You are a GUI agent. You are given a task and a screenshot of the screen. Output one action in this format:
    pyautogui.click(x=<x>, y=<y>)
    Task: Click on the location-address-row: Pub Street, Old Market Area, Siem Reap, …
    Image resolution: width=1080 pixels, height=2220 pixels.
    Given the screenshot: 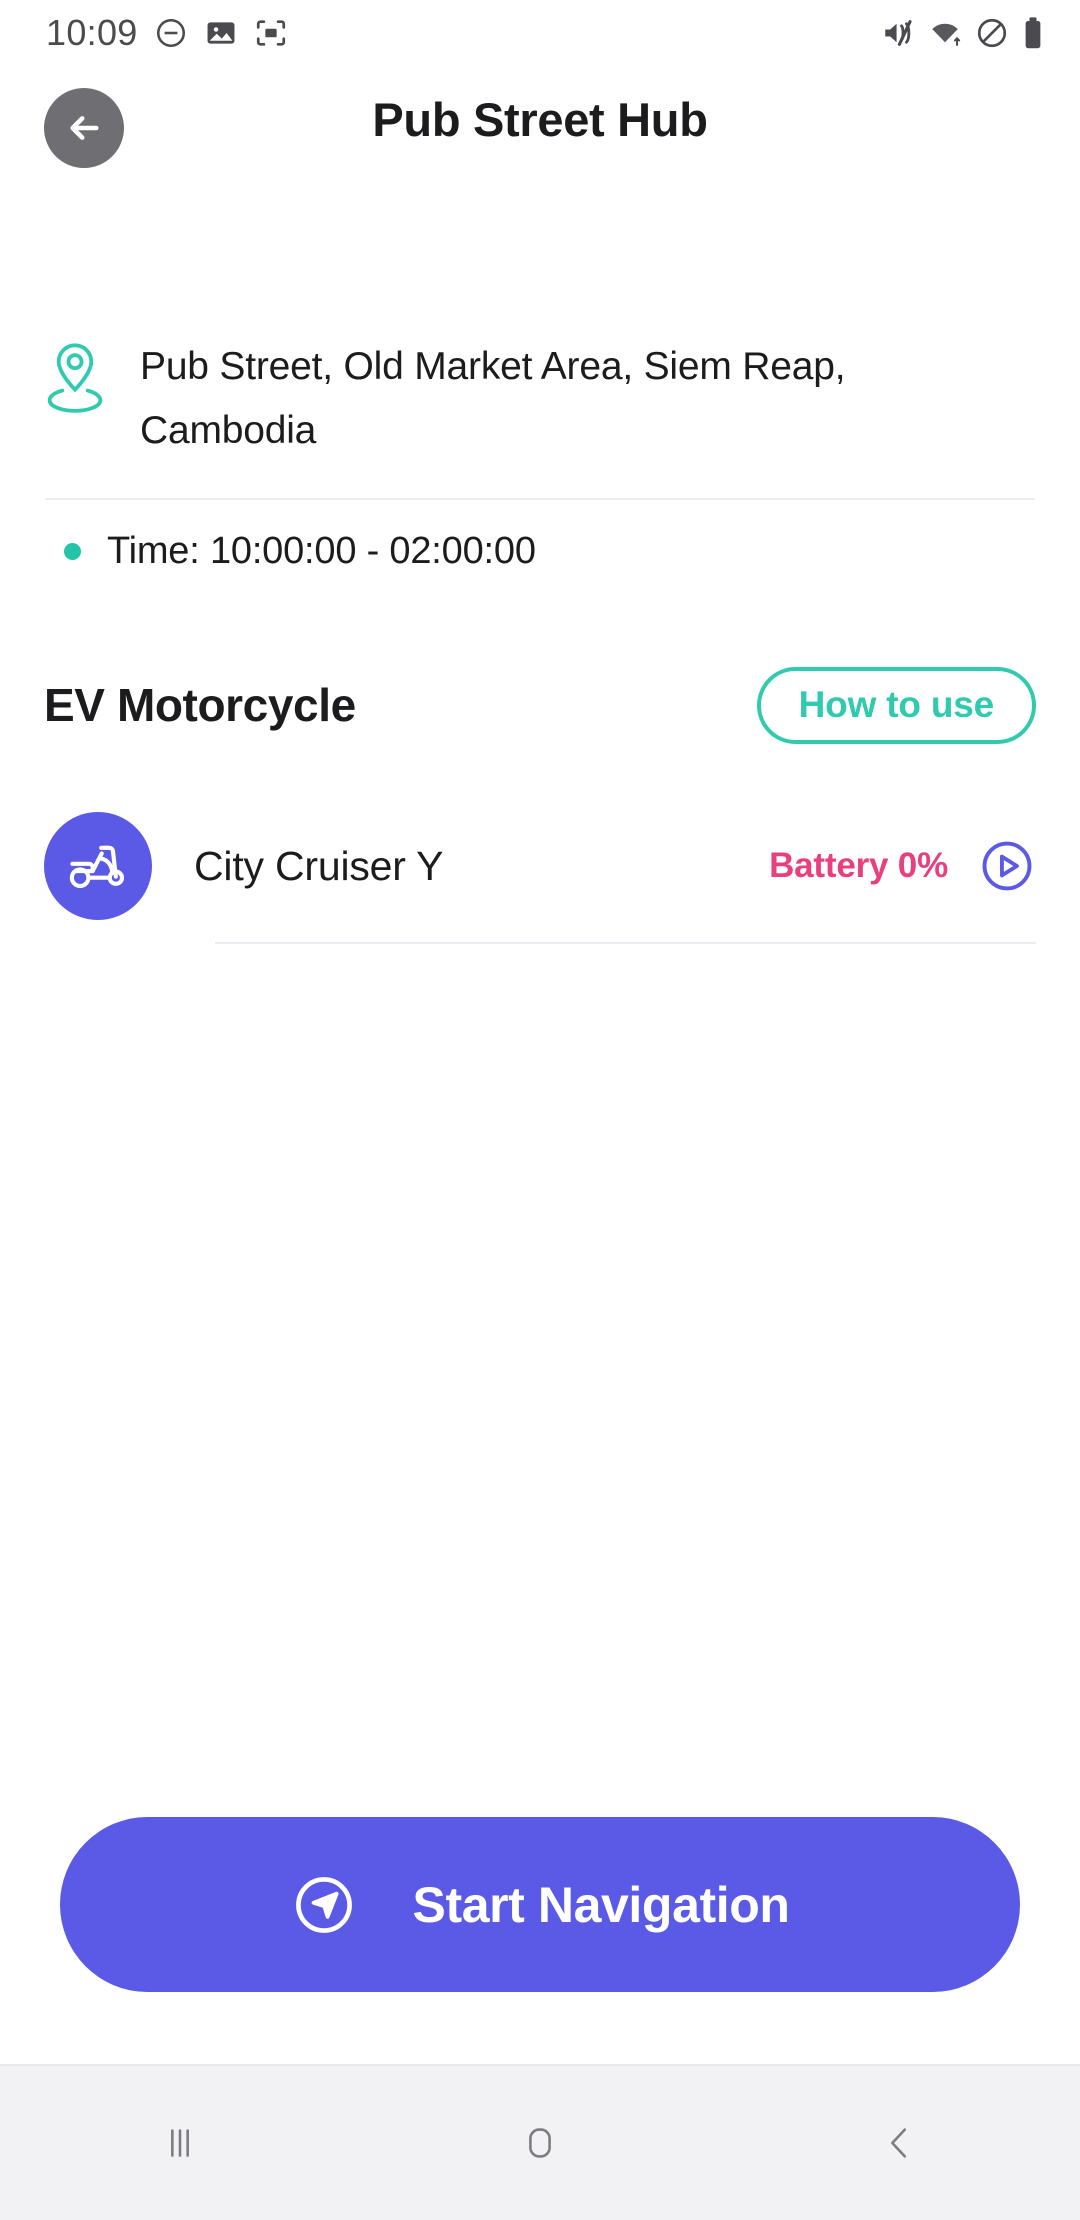 What is the action you would take?
    pyautogui.click(x=544, y=399)
    